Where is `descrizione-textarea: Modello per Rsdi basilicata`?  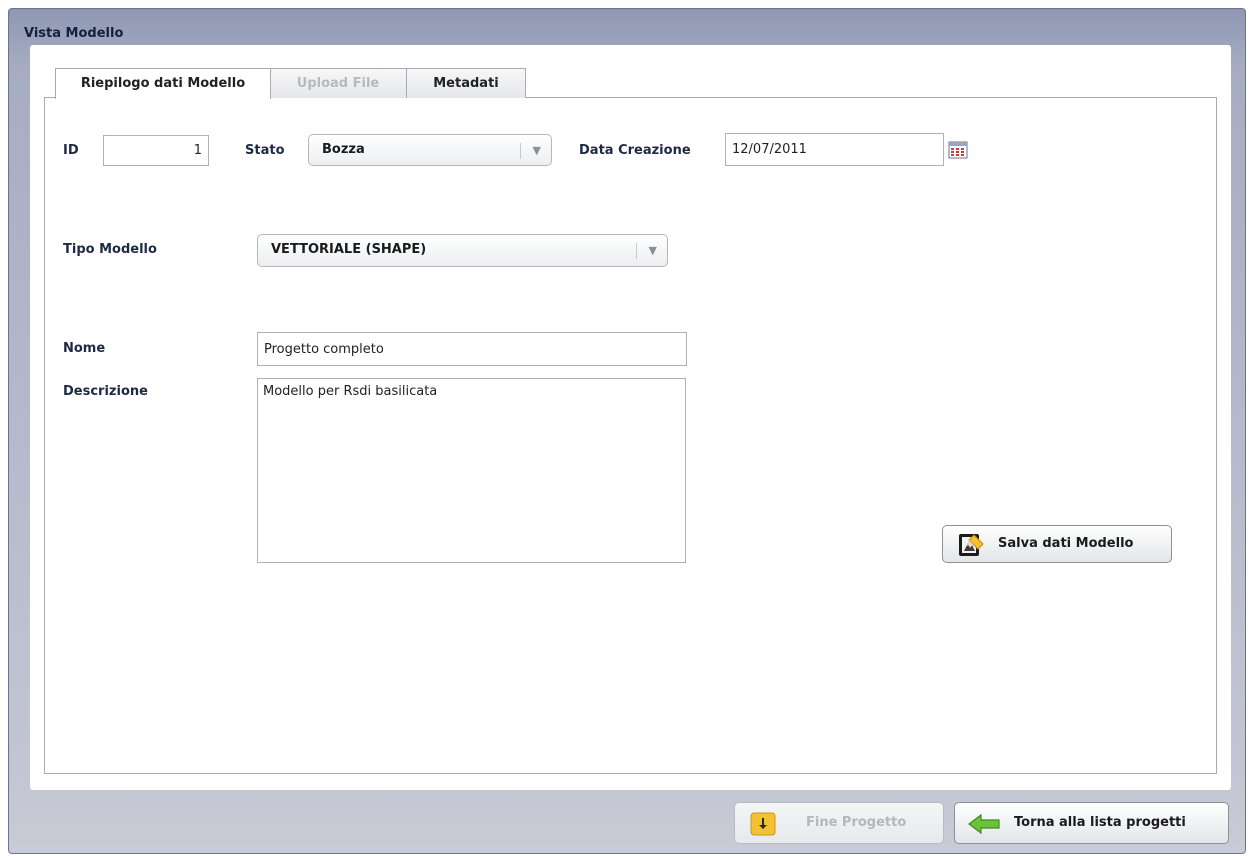 descrizione-textarea: Modello per Rsdi basilicata is located at coordinates (471, 470).